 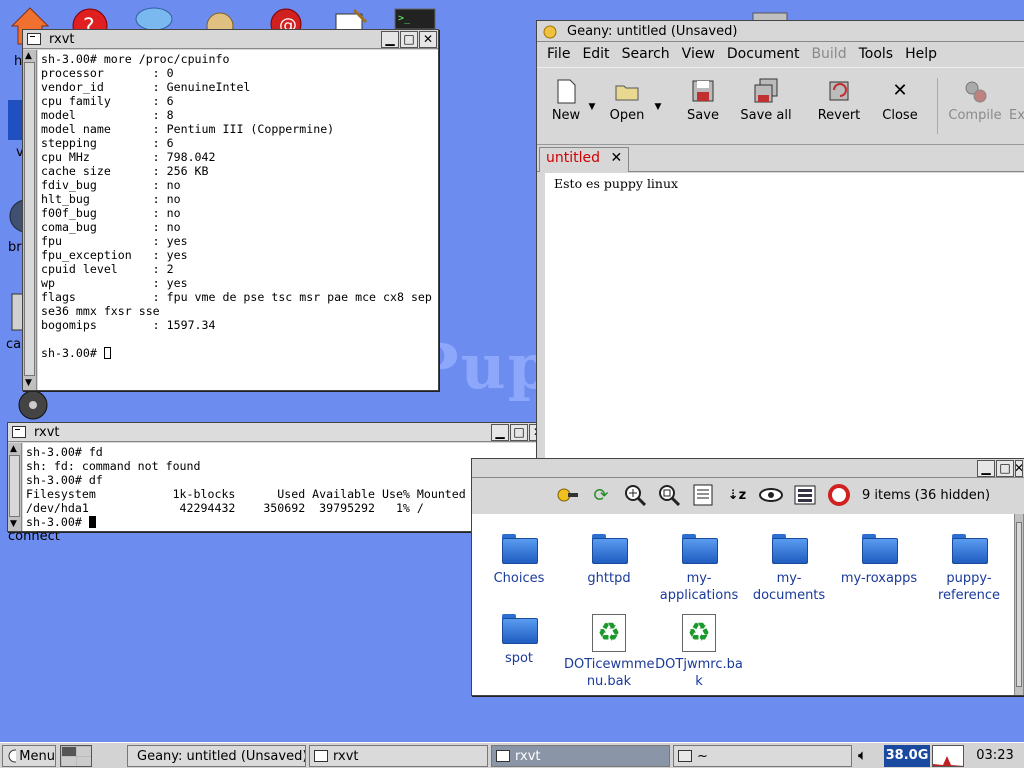 What do you see at coordinates (805, 495) in the screenshot?
I see `select-all-icon` at bounding box center [805, 495].